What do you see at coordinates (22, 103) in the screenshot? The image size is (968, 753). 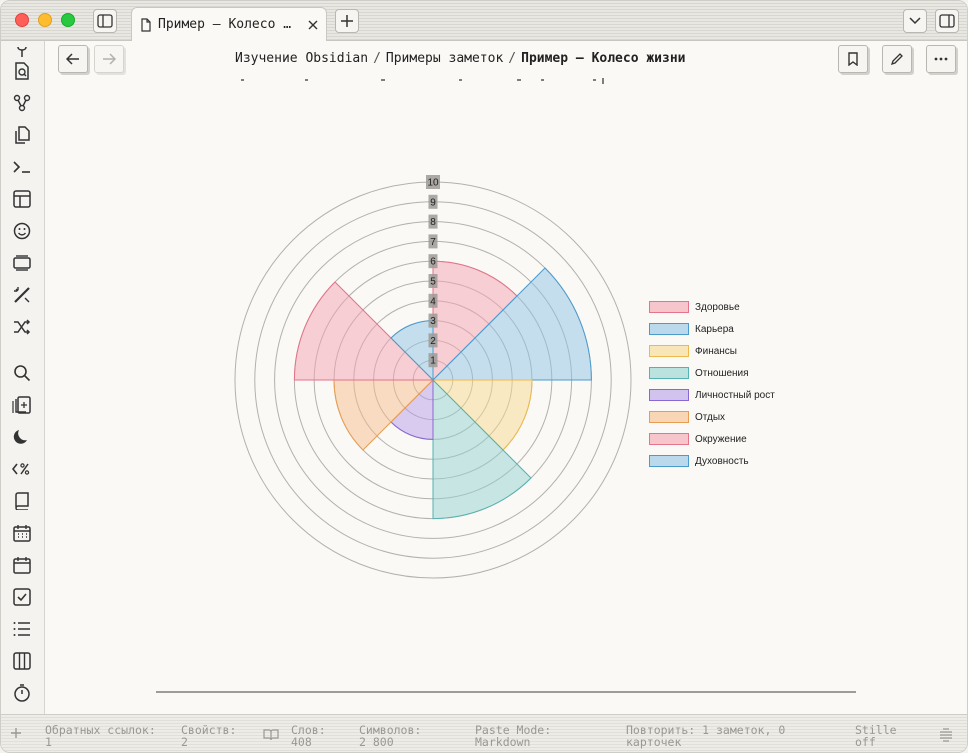 I see `graph-icon` at bounding box center [22, 103].